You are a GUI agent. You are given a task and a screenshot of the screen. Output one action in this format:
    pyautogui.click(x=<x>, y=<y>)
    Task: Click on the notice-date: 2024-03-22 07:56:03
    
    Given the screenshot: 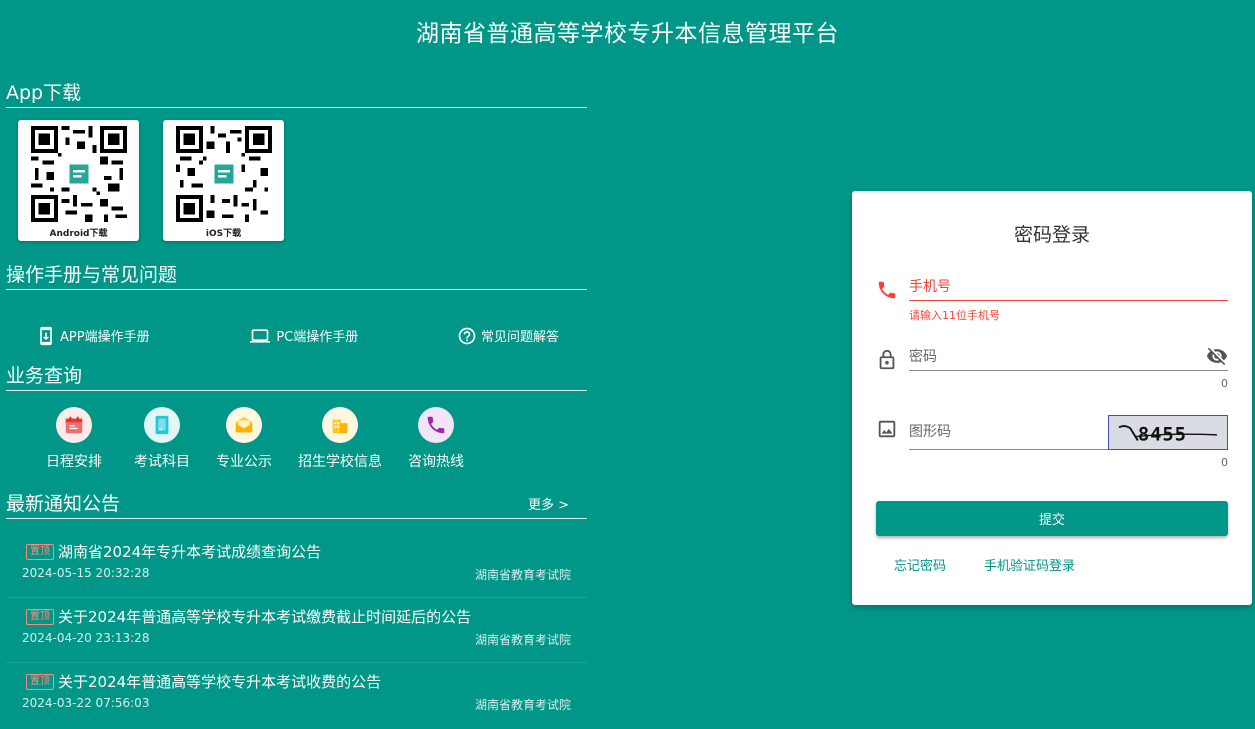 What is the action you would take?
    pyautogui.click(x=86, y=703)
    